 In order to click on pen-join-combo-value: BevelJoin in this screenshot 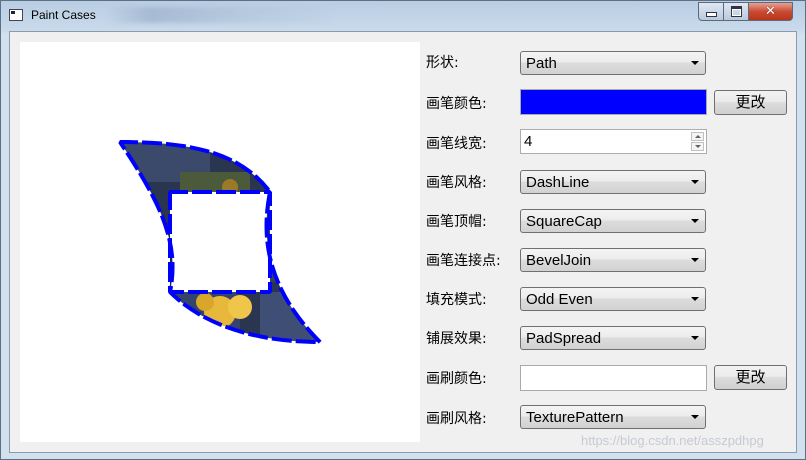, I will do `click(559, 260)`.